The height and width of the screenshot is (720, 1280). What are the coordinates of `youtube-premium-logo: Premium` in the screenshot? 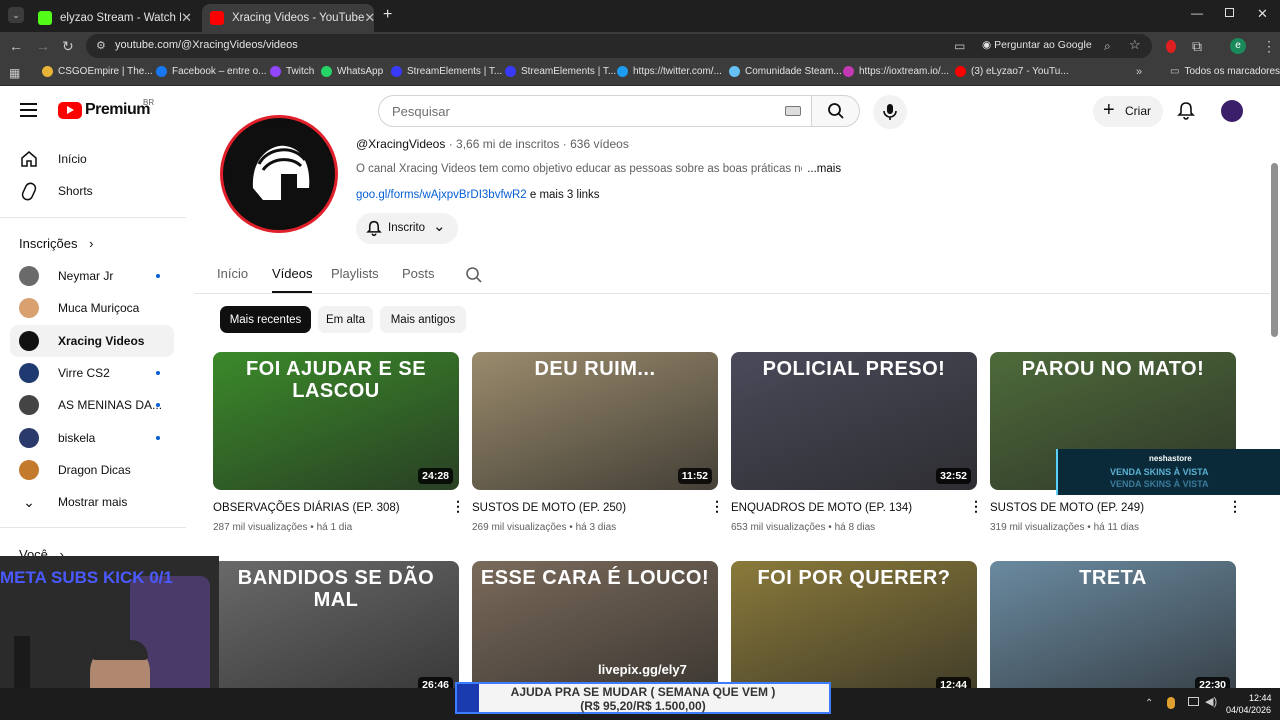 It's located at (104, 110).